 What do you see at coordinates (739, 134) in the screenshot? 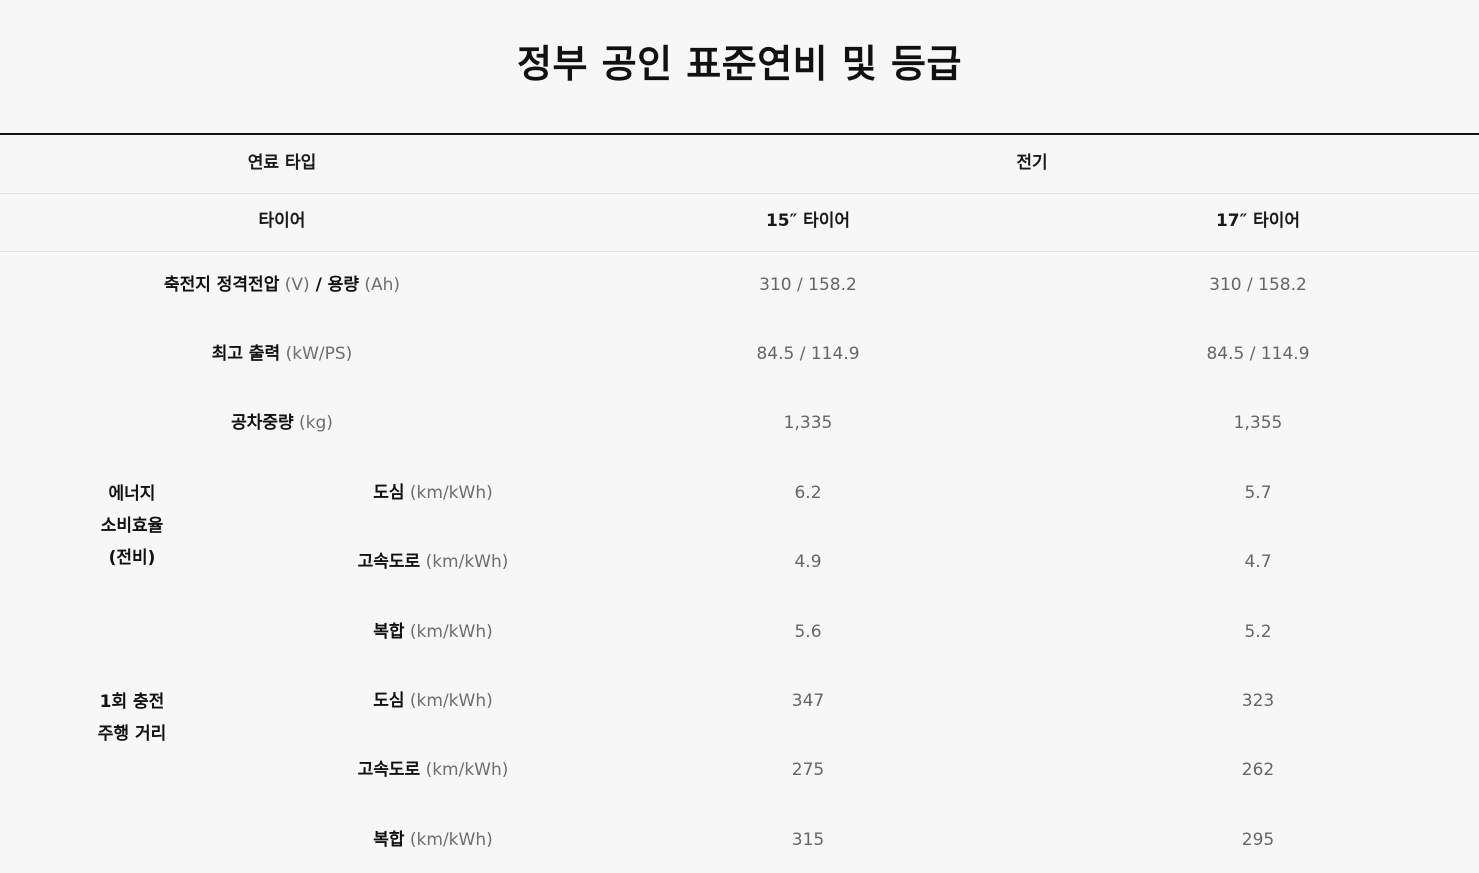
I see `table-top-rule` at bounding box center [739, 134].